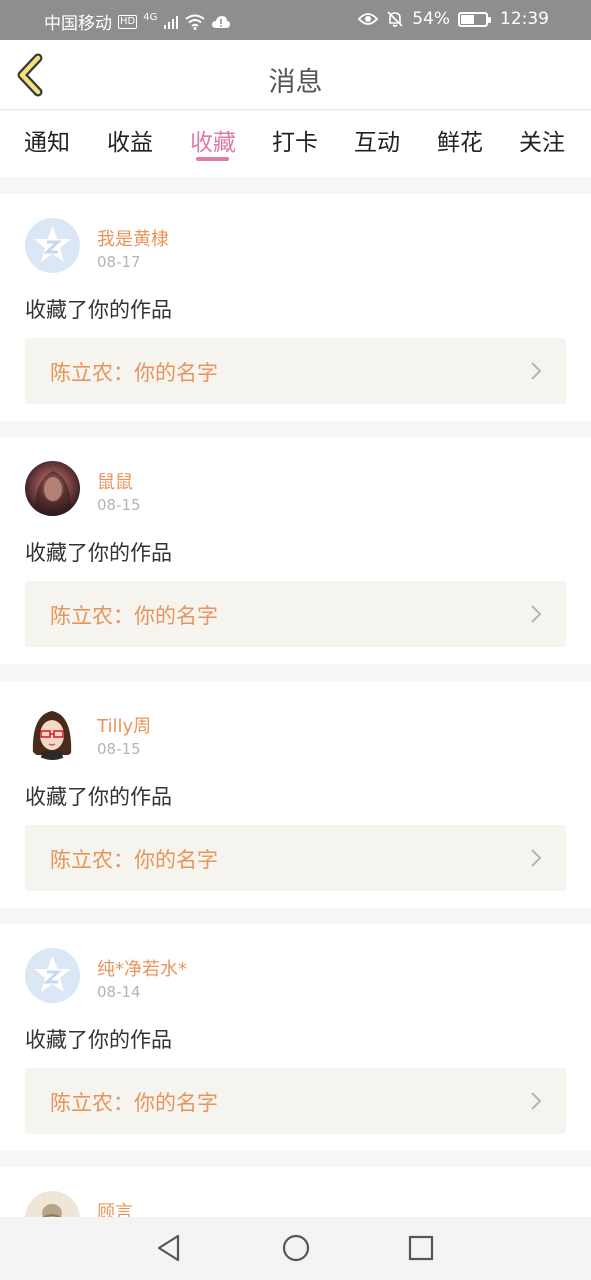 The image size is (591, 1280). What do you see at coordinates (212, 159) in the screenshot?
I see `active-tab-indicator` at bounding box center [212, 159].